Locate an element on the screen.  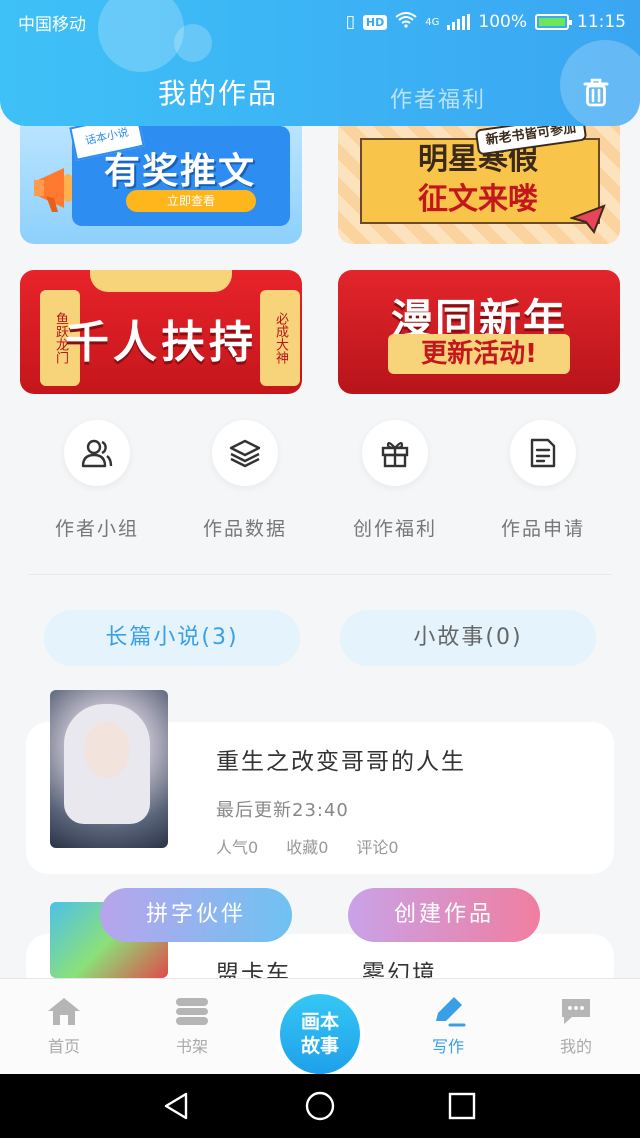
group-icon is located at coordinates (97, 453).